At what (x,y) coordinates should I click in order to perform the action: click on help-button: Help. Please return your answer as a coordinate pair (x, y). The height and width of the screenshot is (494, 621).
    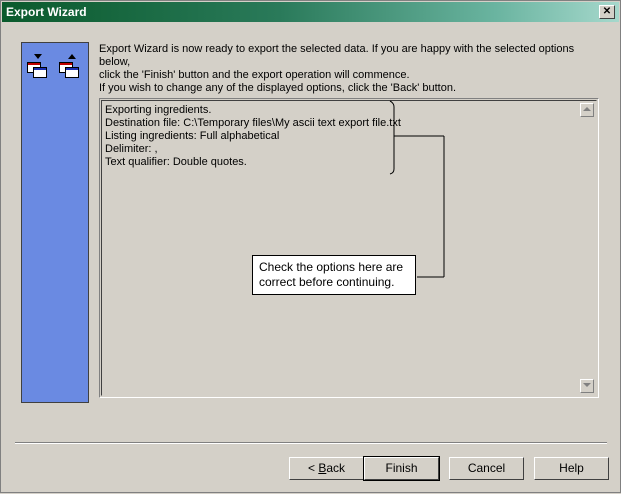
    Looking at the image, I should click on (571, 468).